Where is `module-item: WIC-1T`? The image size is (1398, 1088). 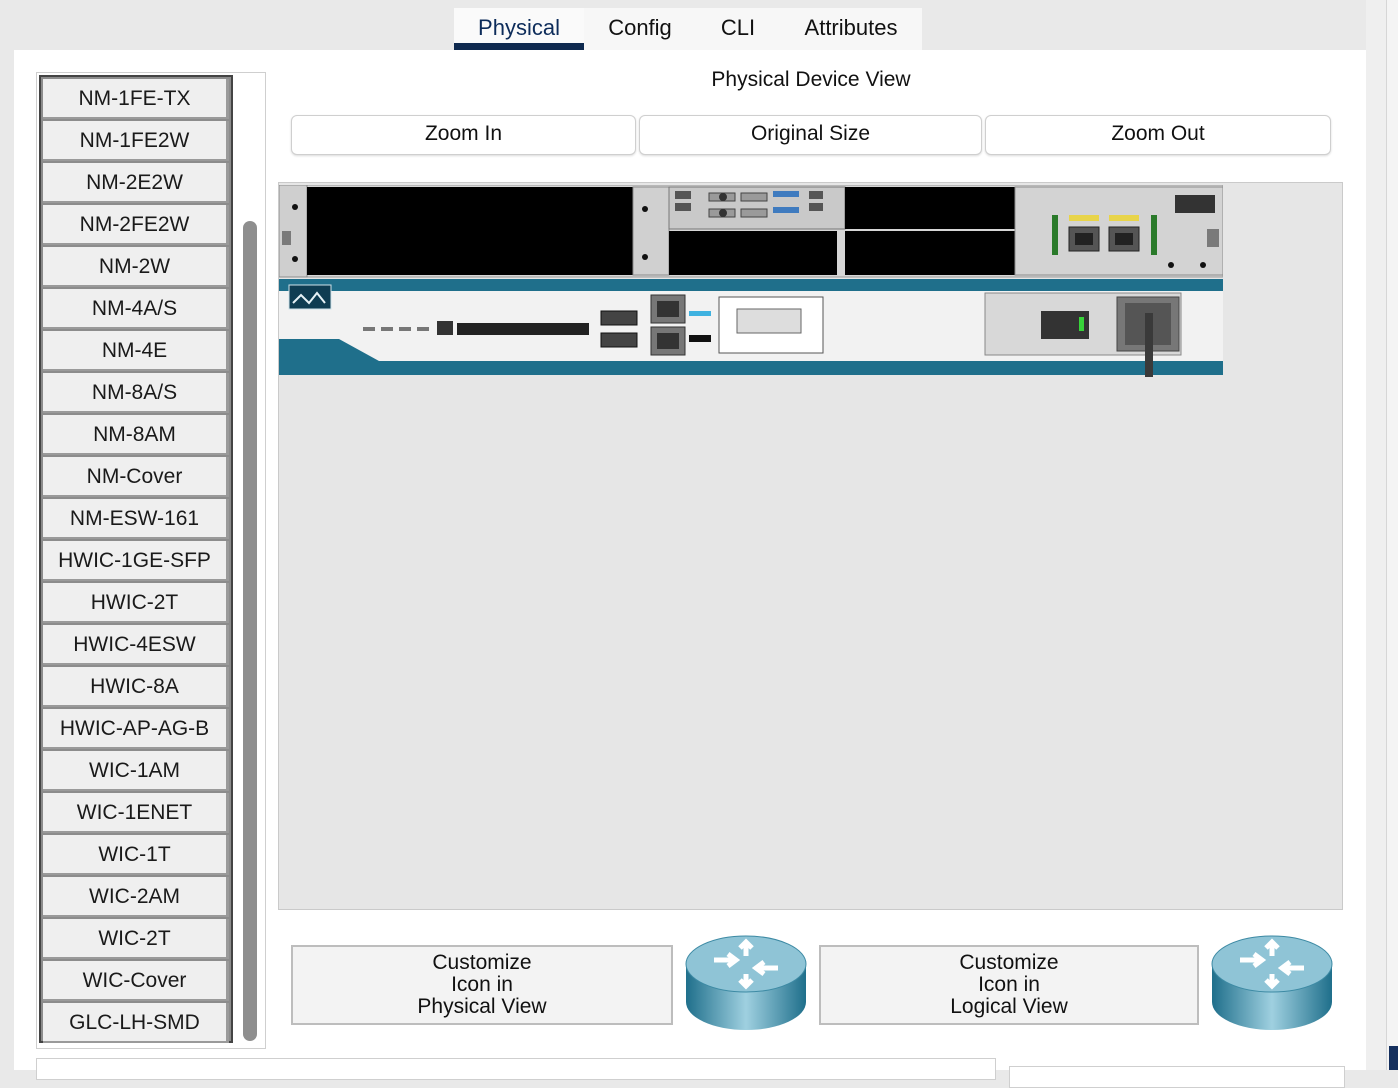 module-item: WIC-1T is located at coordinates (136, 855).